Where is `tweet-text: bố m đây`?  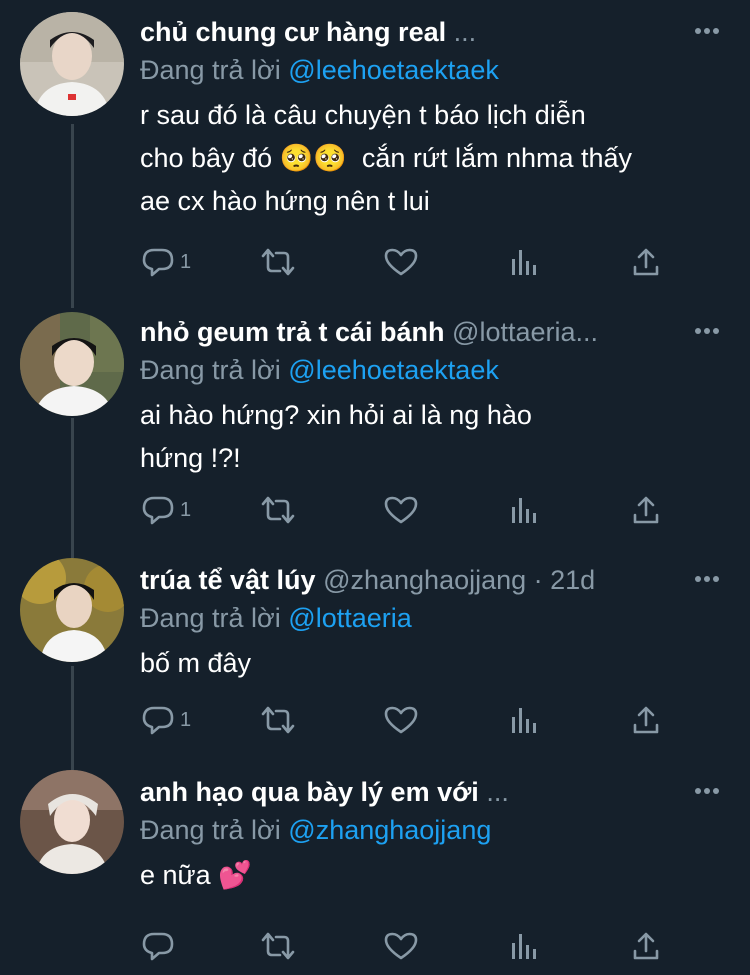 tweet-text: bố m đây is located at coordinates (196, 663).